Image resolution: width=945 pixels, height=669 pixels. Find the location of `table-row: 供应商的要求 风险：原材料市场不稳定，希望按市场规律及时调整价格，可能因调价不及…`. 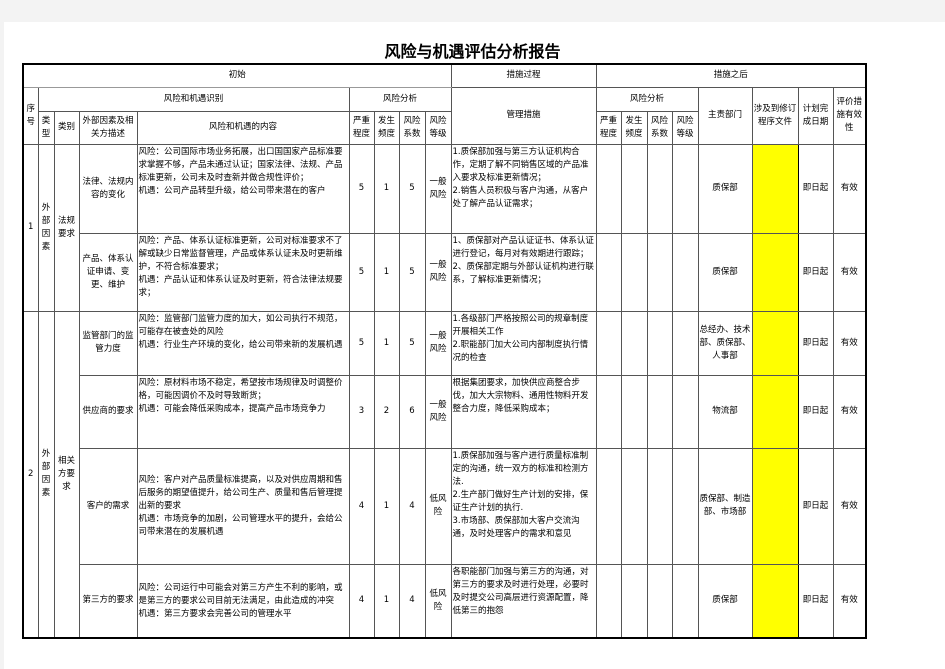

table-row: 供应商的要求 风险：原材料市场不稳定，希望按市场规律及时调整价格，可能因调价不及… is located at coordinates (445, 411).